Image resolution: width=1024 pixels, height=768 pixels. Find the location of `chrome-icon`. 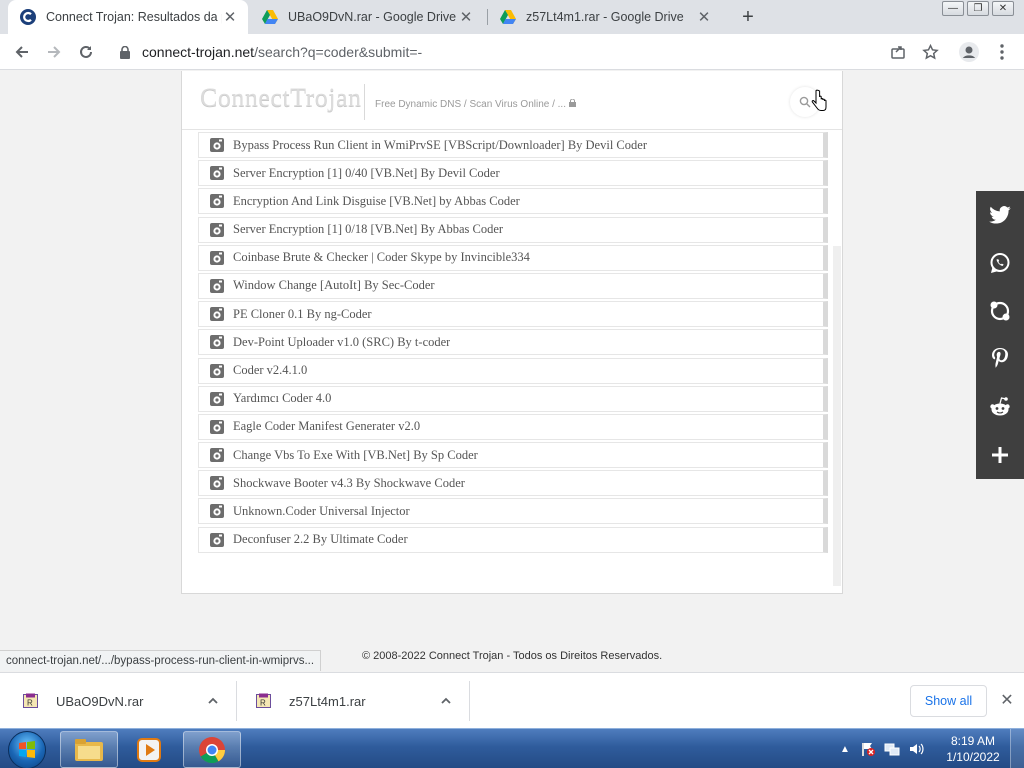

chrome-icon is located at coordinates (212, 749).